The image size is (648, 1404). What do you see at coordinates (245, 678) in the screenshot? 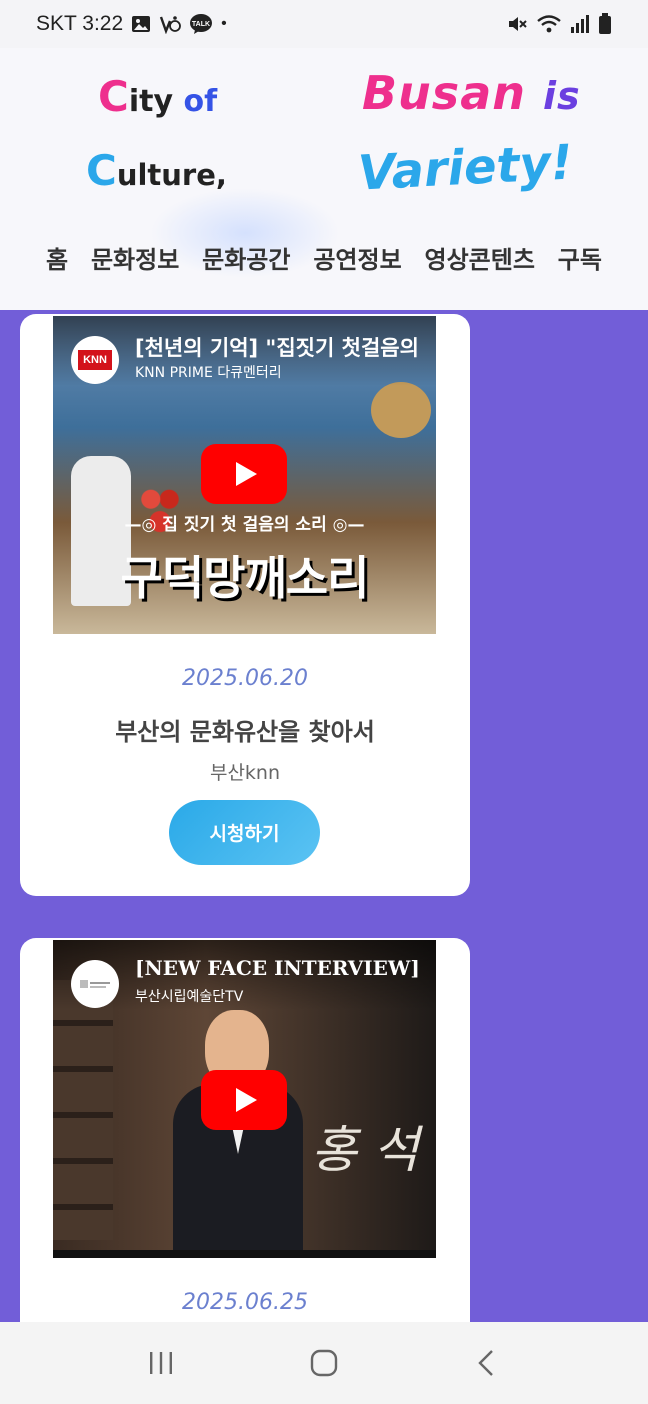
I see `card-date: 2025.06.20` at bounding box center [245, 678].